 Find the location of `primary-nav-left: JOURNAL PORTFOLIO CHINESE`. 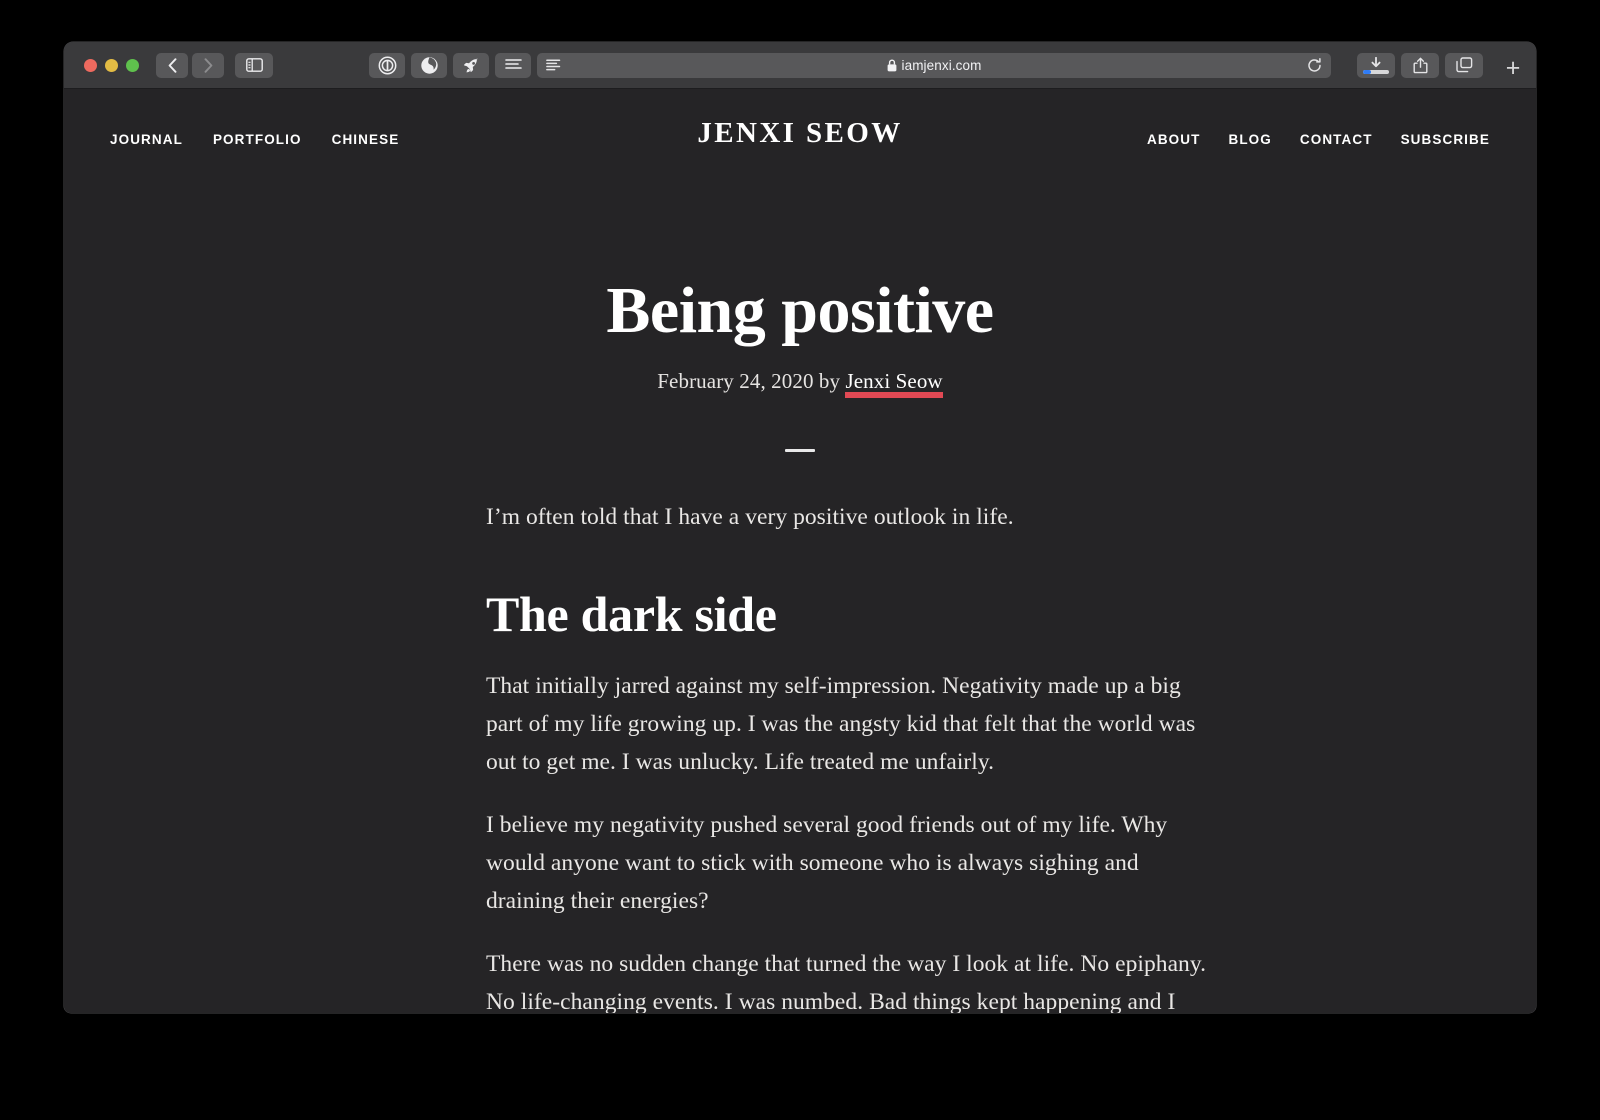

primary-nav-left: JOURNAL PORTFOLIO CHINESE is located at coordinates (254, 139).